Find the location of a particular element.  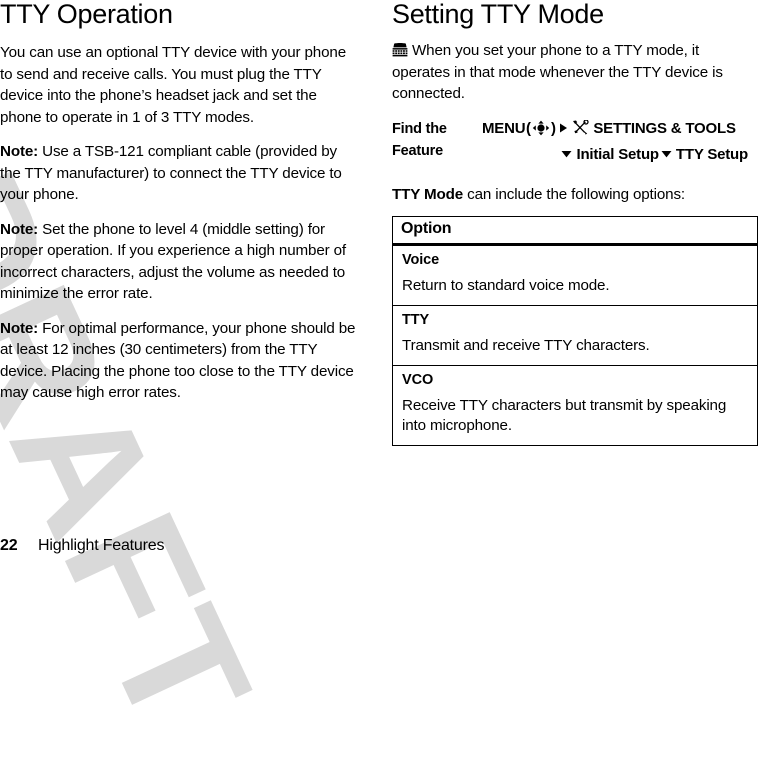

menu-label: MENU is located at coordinates (504, 128).